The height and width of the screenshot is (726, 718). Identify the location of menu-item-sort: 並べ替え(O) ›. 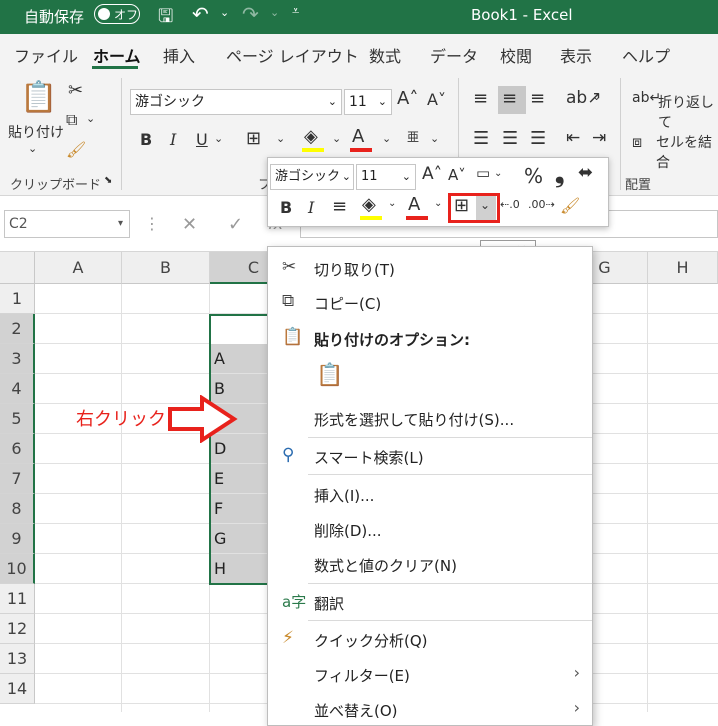
(430, 709).